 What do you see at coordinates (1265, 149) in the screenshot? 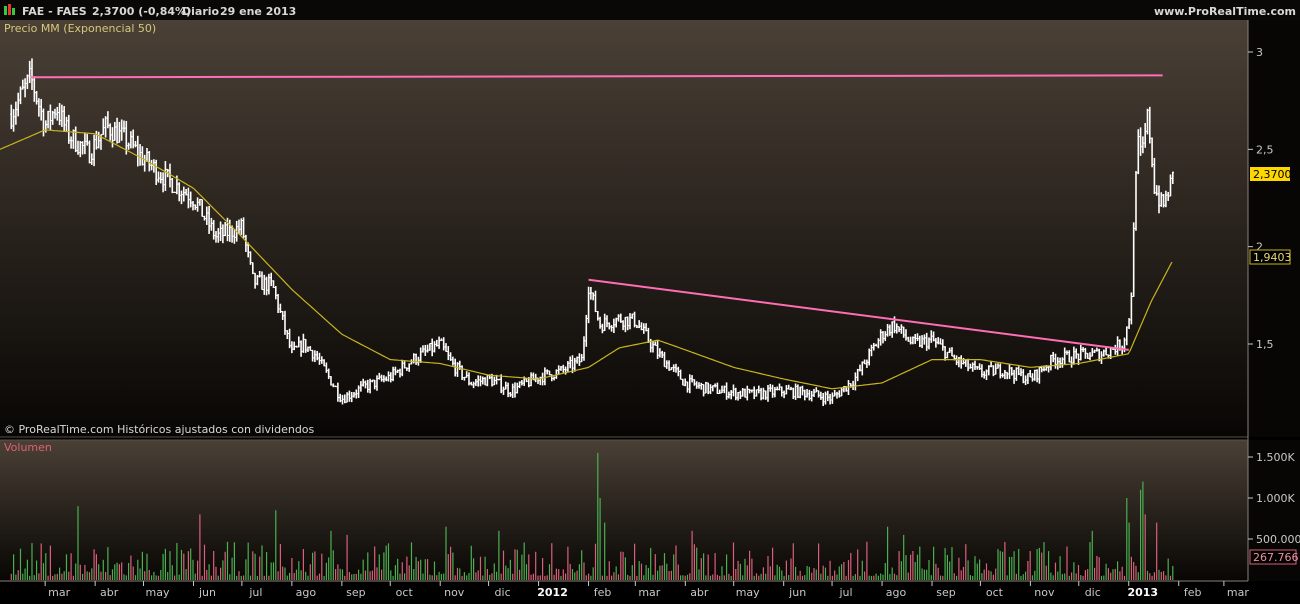
I see `price-tick-label: 2,5` at bounding box center [1265, 149].